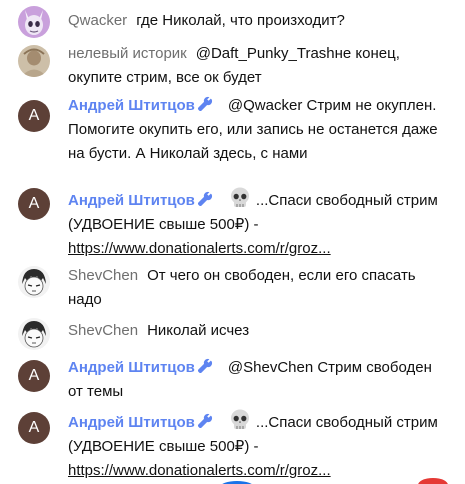  Describe the element at coordinates (97, 20) in the screenshot. I see `author-name: Qwacker` at that location.